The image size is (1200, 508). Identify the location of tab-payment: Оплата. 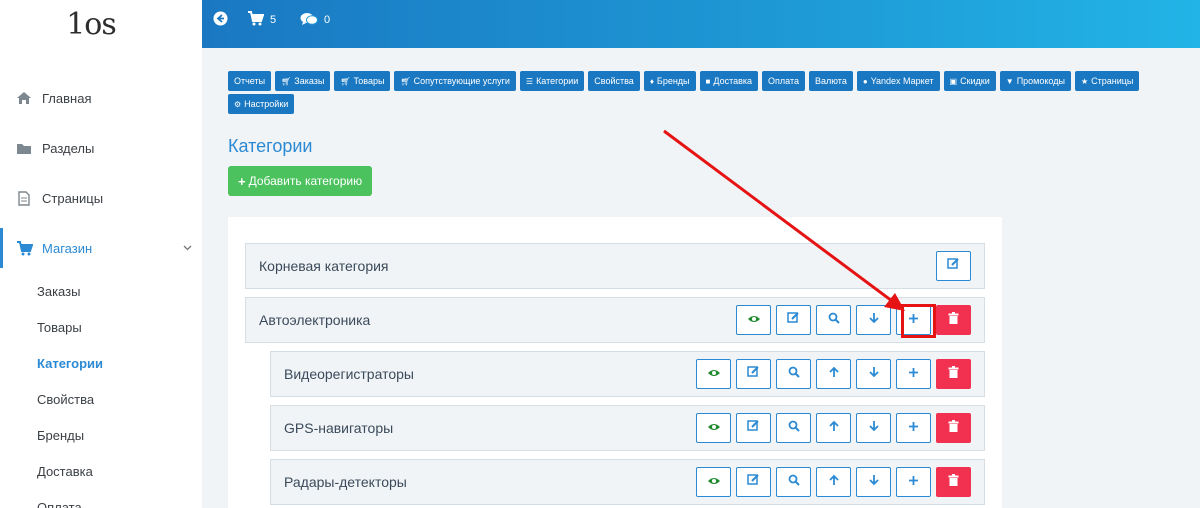
(783, 81).